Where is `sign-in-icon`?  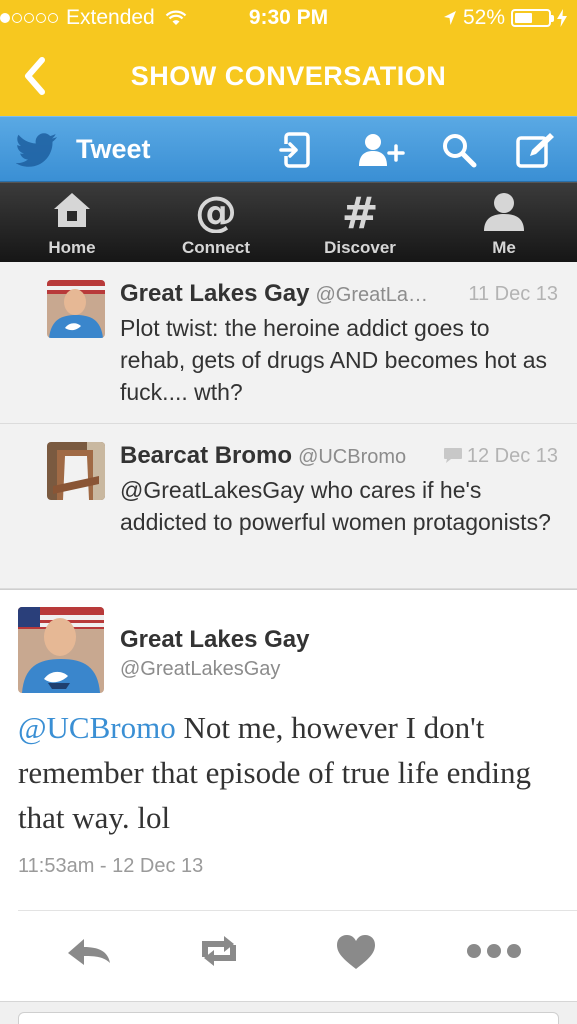
sign-in-icon is located at coordinates (295, 150).